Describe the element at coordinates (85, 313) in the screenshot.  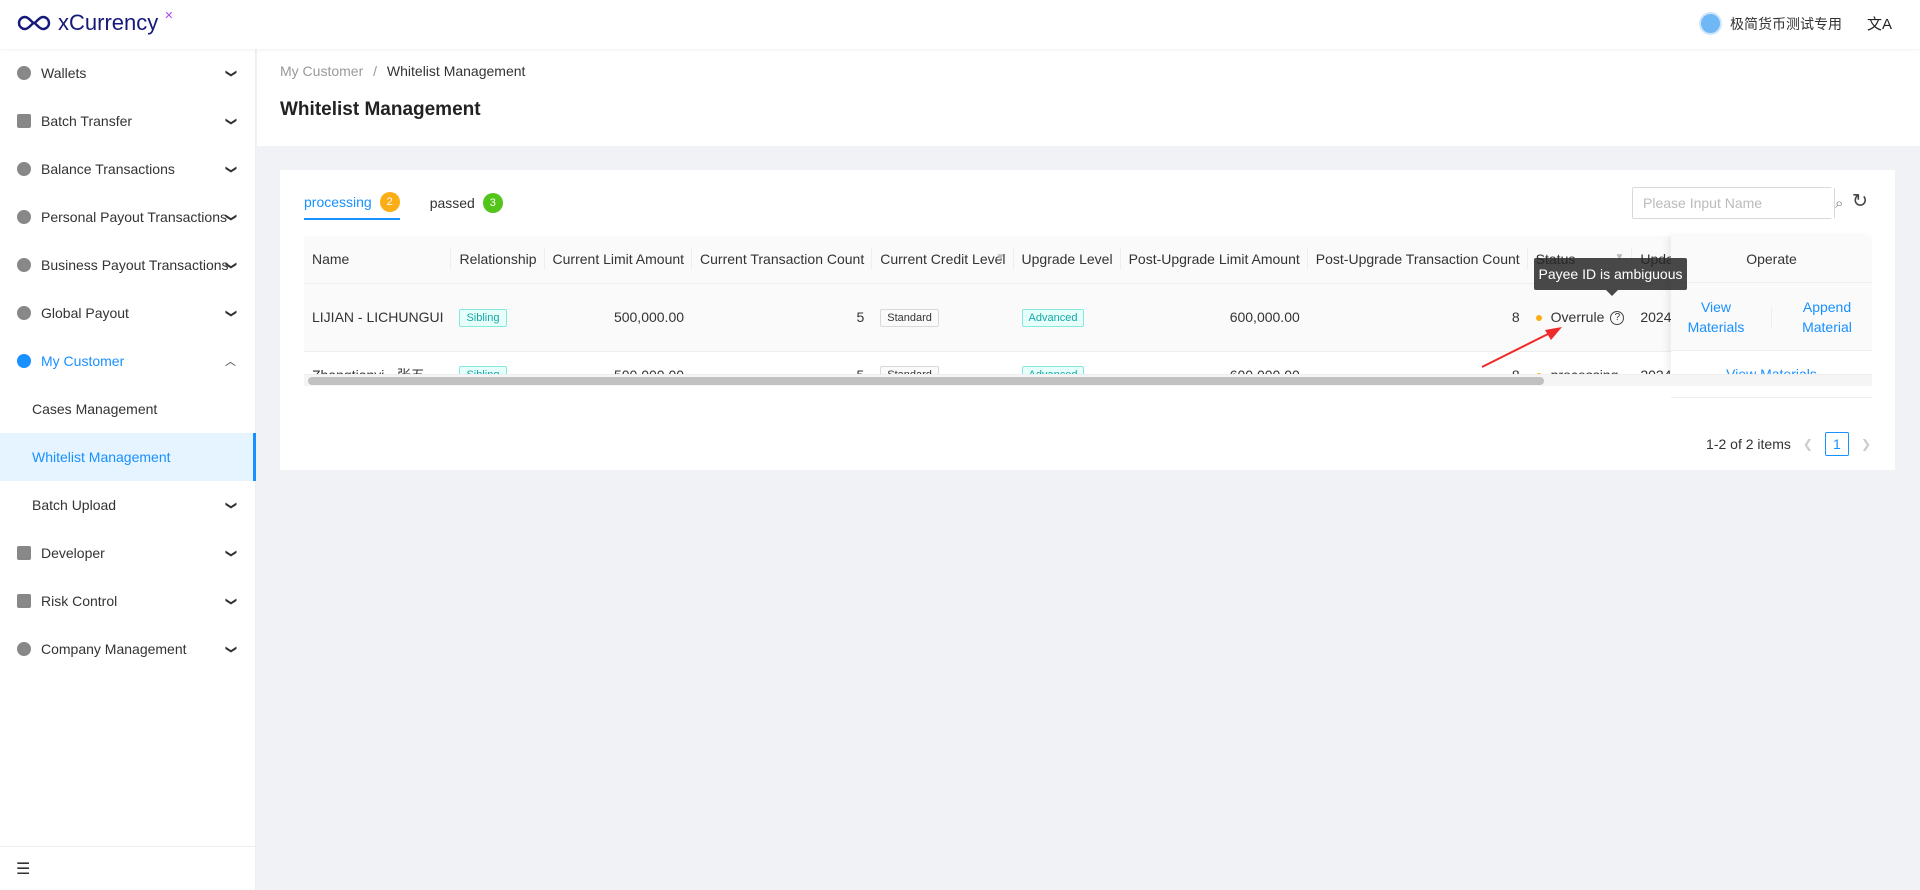
I see `sidebar-item-label: Global Payout` at that location.